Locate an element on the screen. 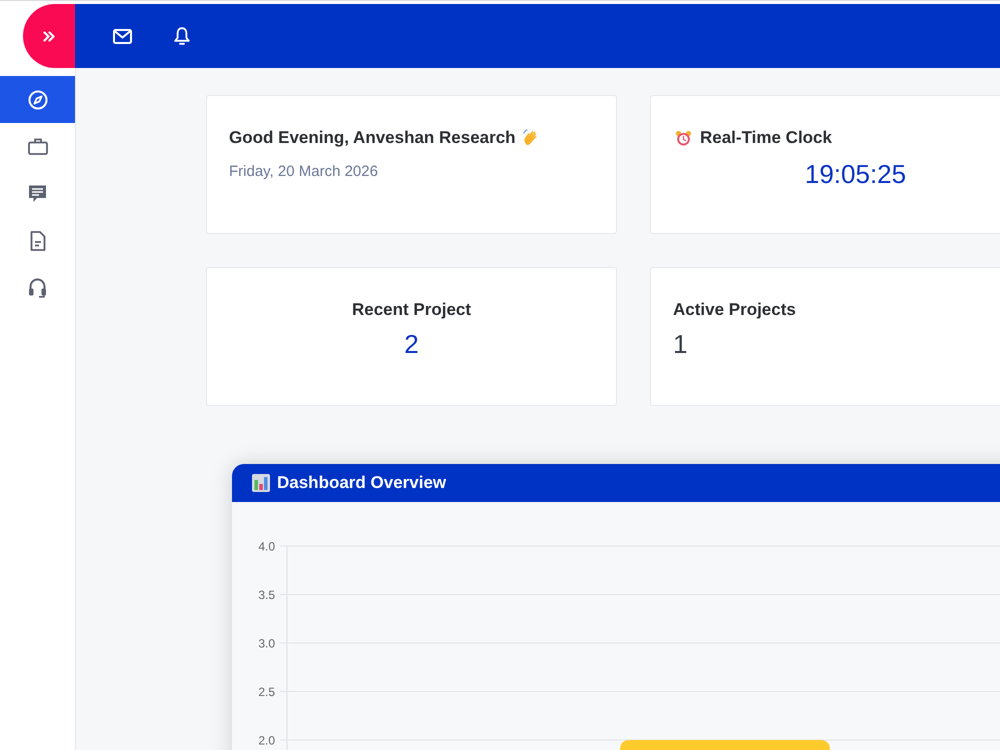  alarm-clock-icon is located at coordinates (683, 138).